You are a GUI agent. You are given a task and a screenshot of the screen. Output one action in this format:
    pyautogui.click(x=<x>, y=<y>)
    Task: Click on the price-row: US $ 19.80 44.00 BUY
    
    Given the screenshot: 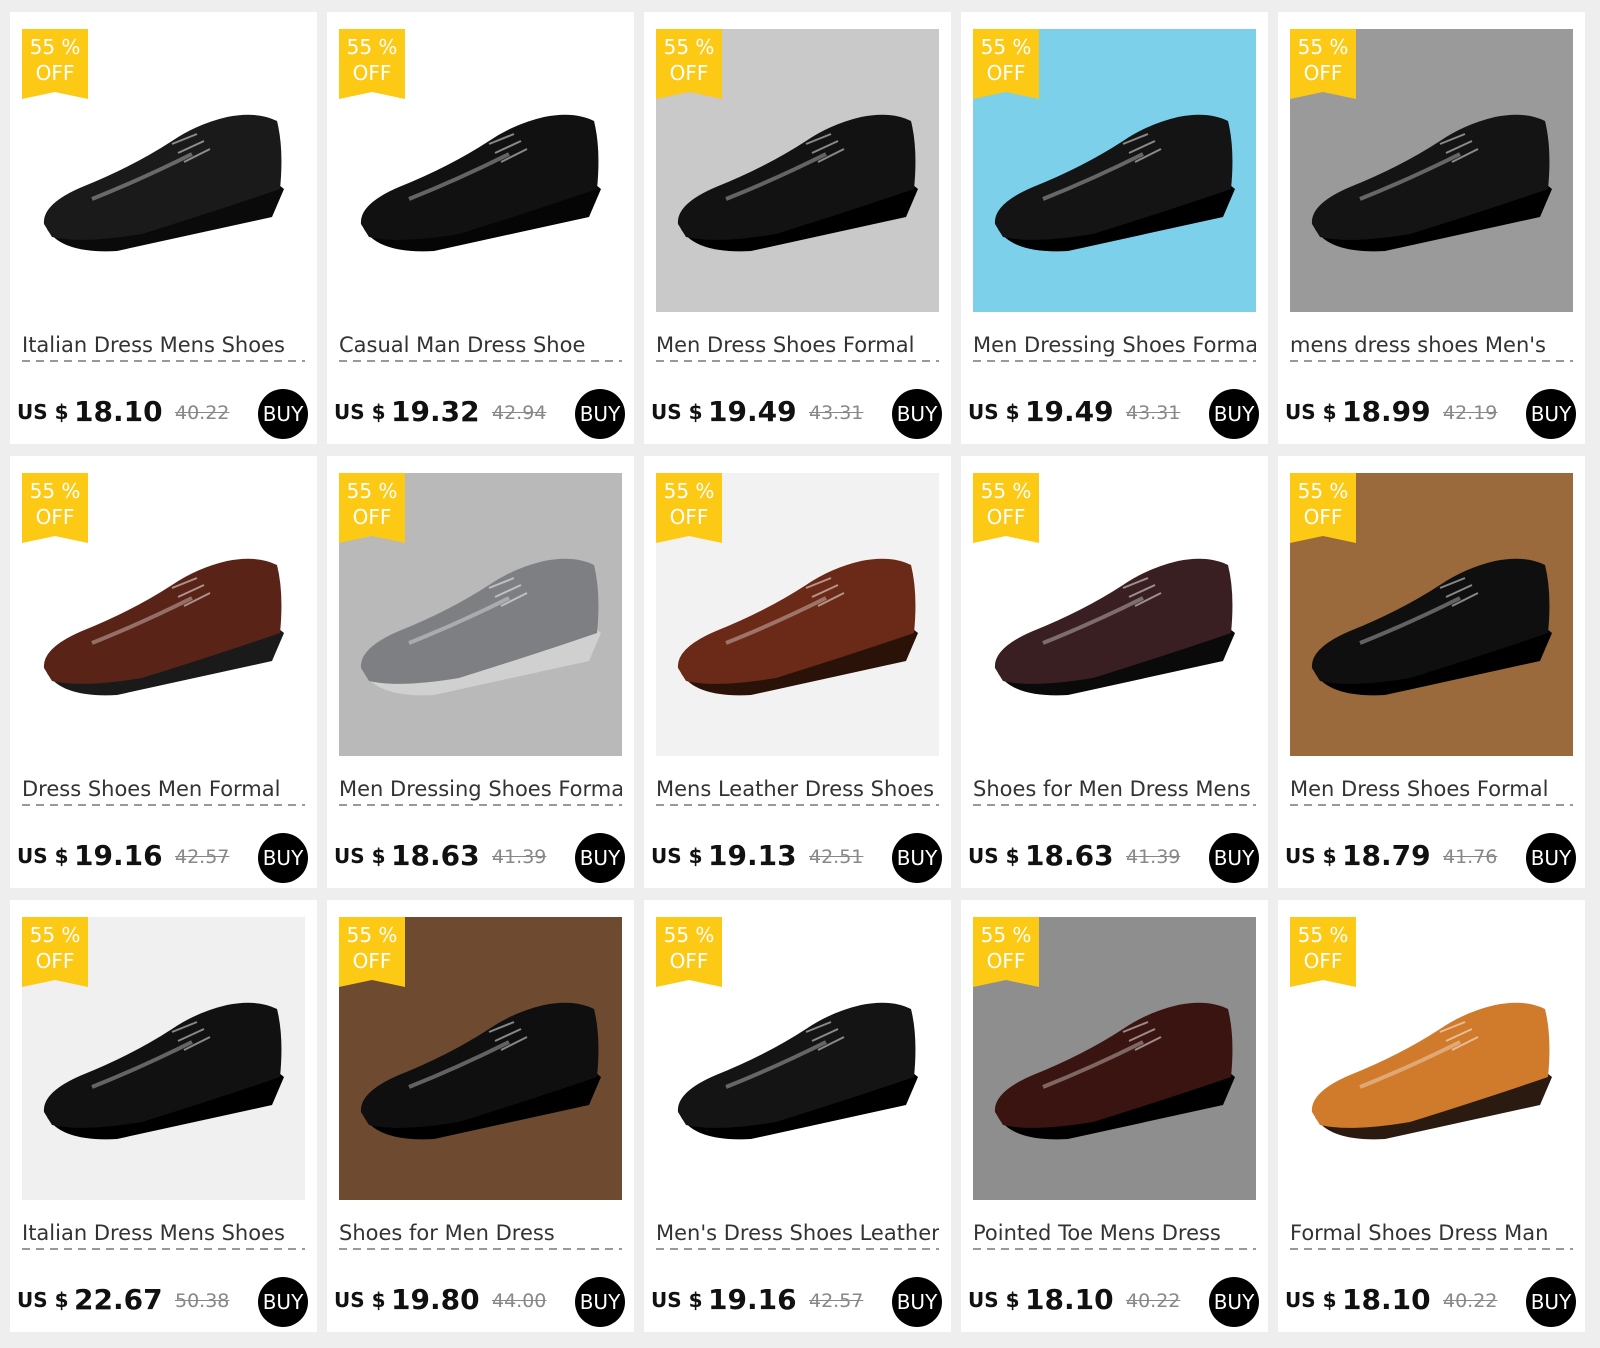 What is the action you would take?
    pyautogui.click(x=481, y=1302)
    